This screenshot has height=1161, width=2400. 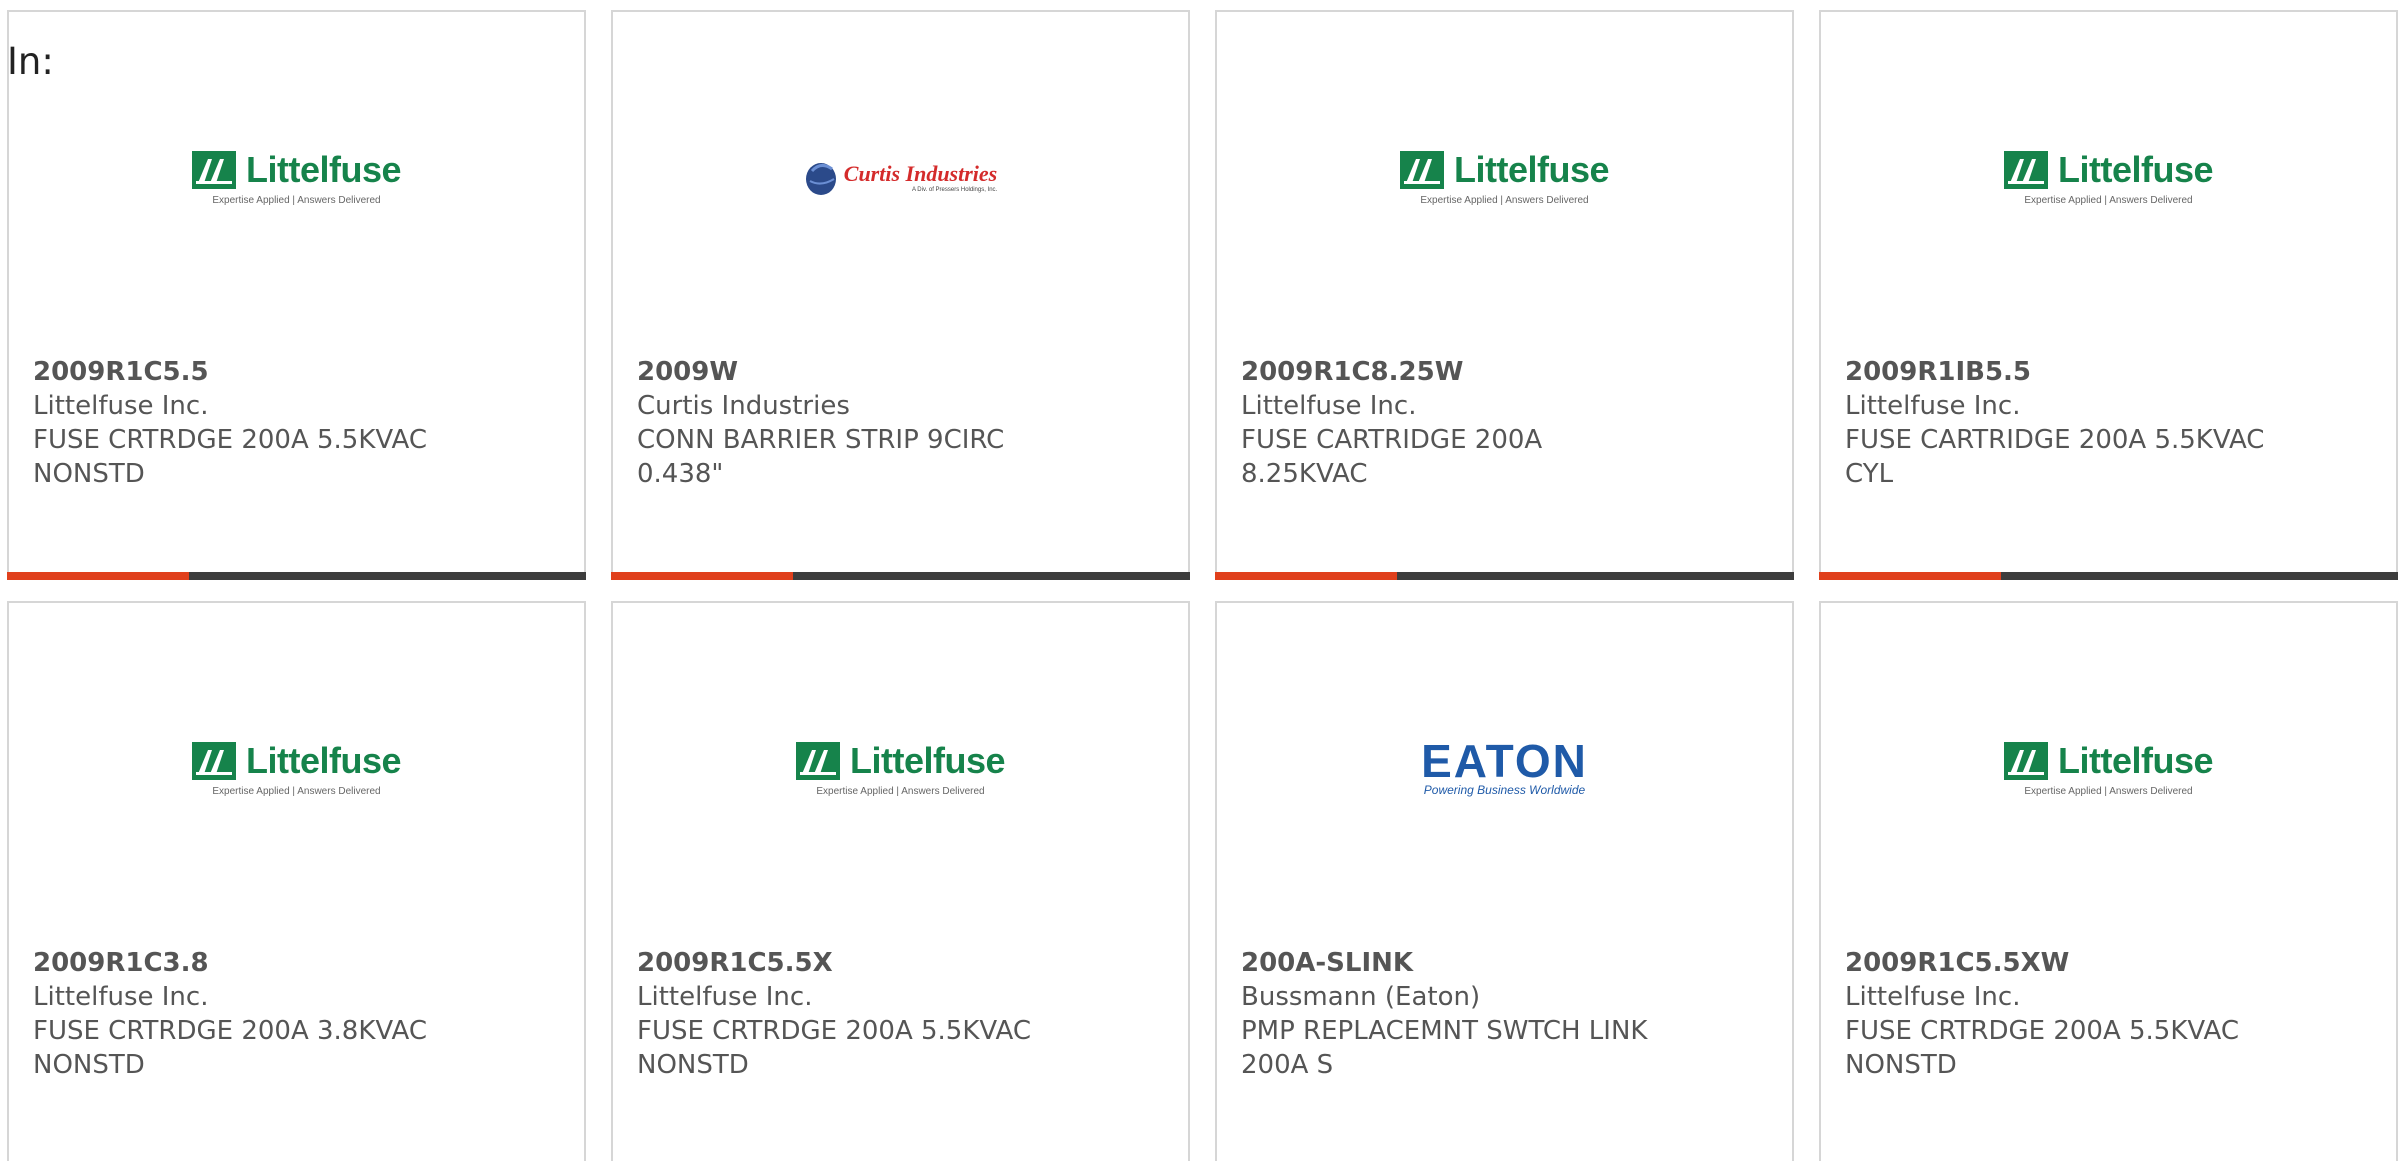 I want to click on description-line1: PMP REPLACEMNT SWTCH LINK, so click(x=1444, y=1031).